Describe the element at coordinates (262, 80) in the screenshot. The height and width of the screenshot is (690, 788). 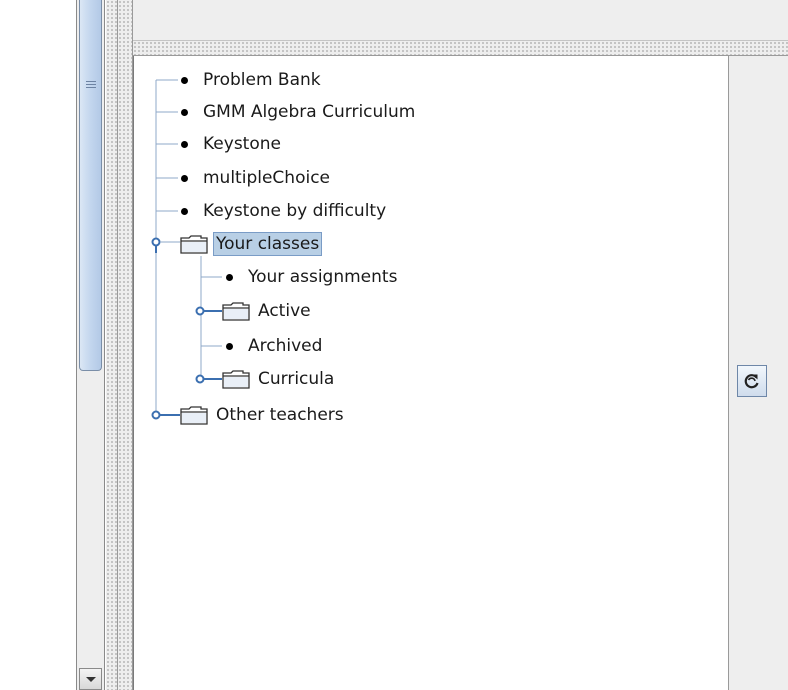
I see `tree-item-label: Problem Bank` at that location.